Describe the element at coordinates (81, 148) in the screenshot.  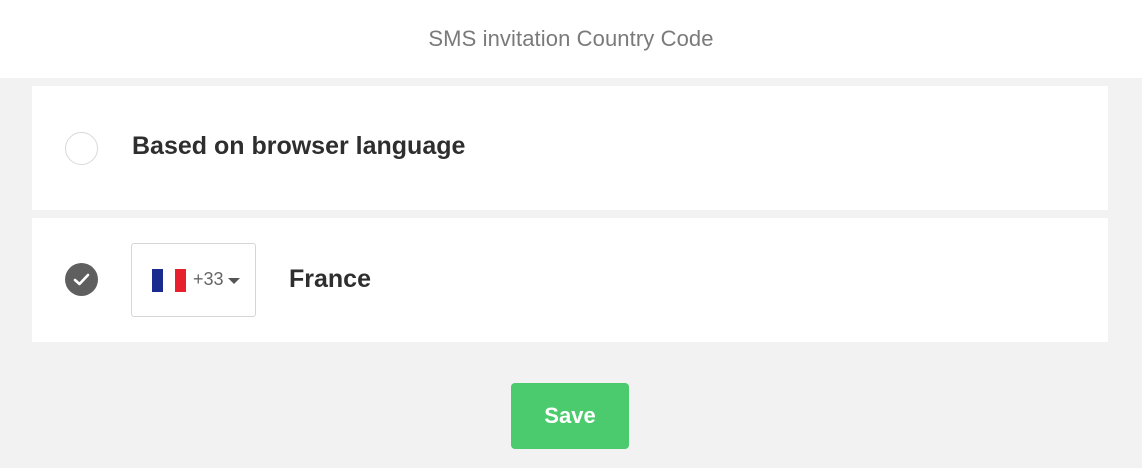
I see `radio-browser-language` at that location.